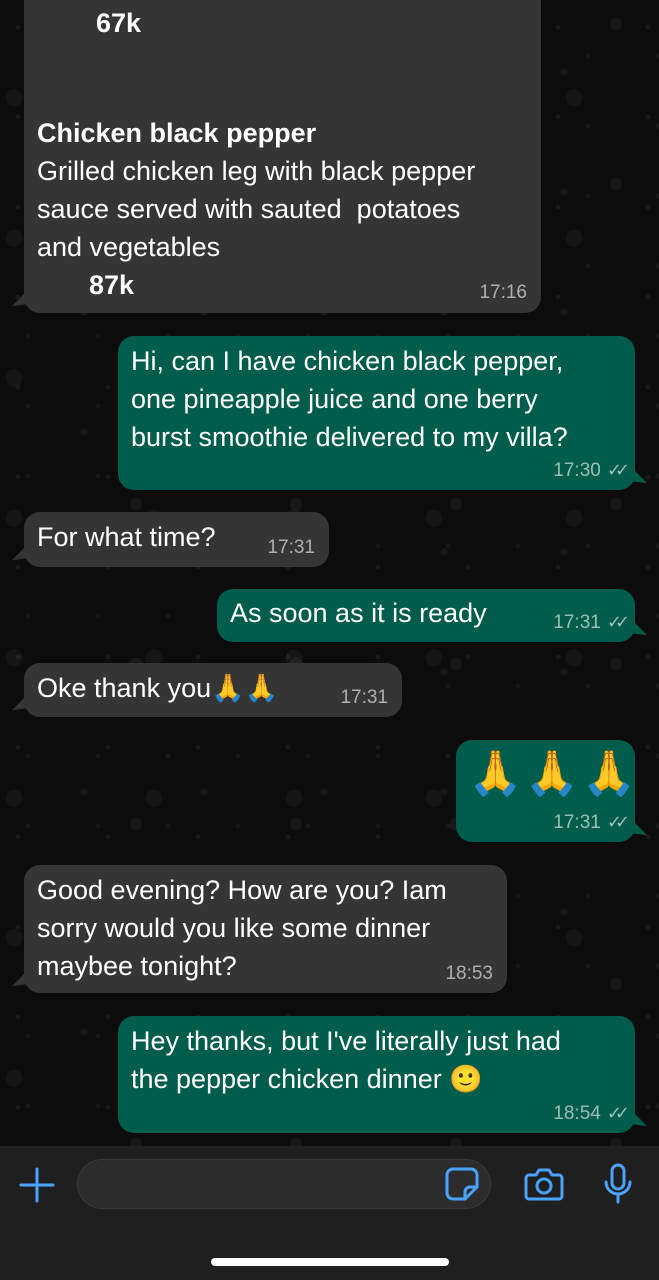 The width and height of the screenshot is (659, 1280). I want to click on sticker-icon, so click(462, 1184).